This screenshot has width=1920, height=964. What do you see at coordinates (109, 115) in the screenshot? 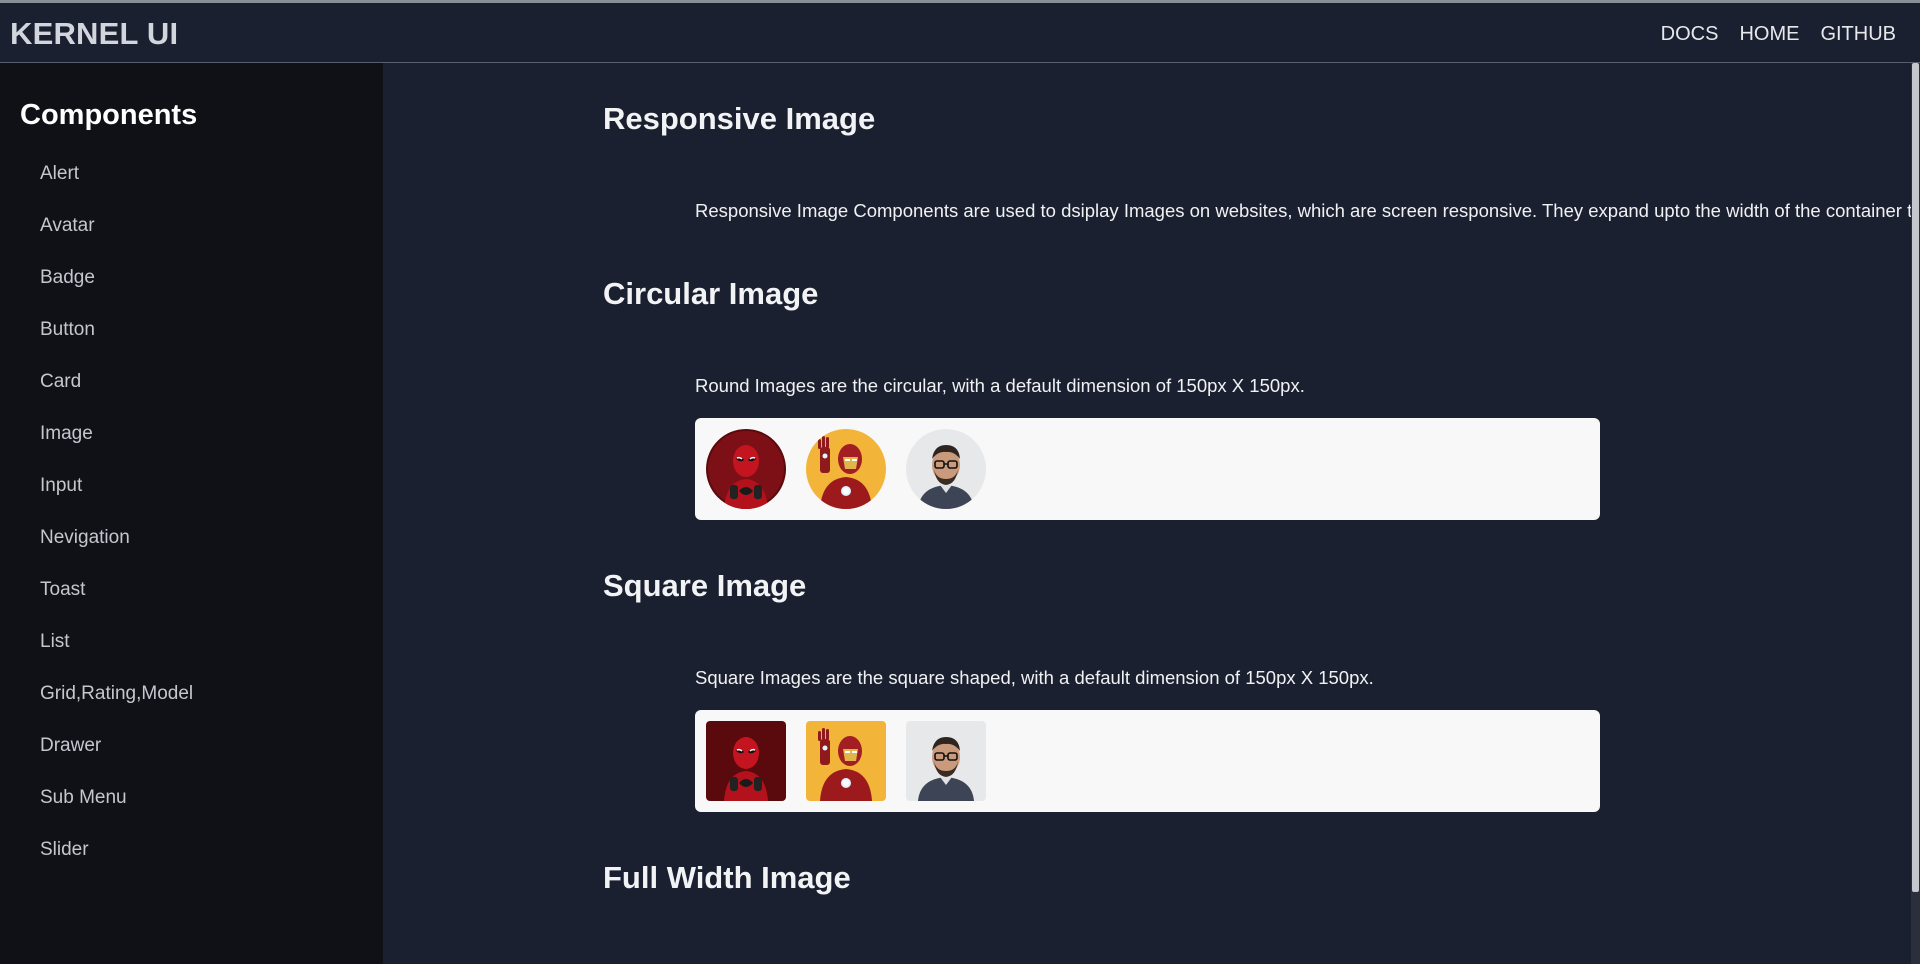
I see `sidebar-title: Components` at bounding box center [109, 115].